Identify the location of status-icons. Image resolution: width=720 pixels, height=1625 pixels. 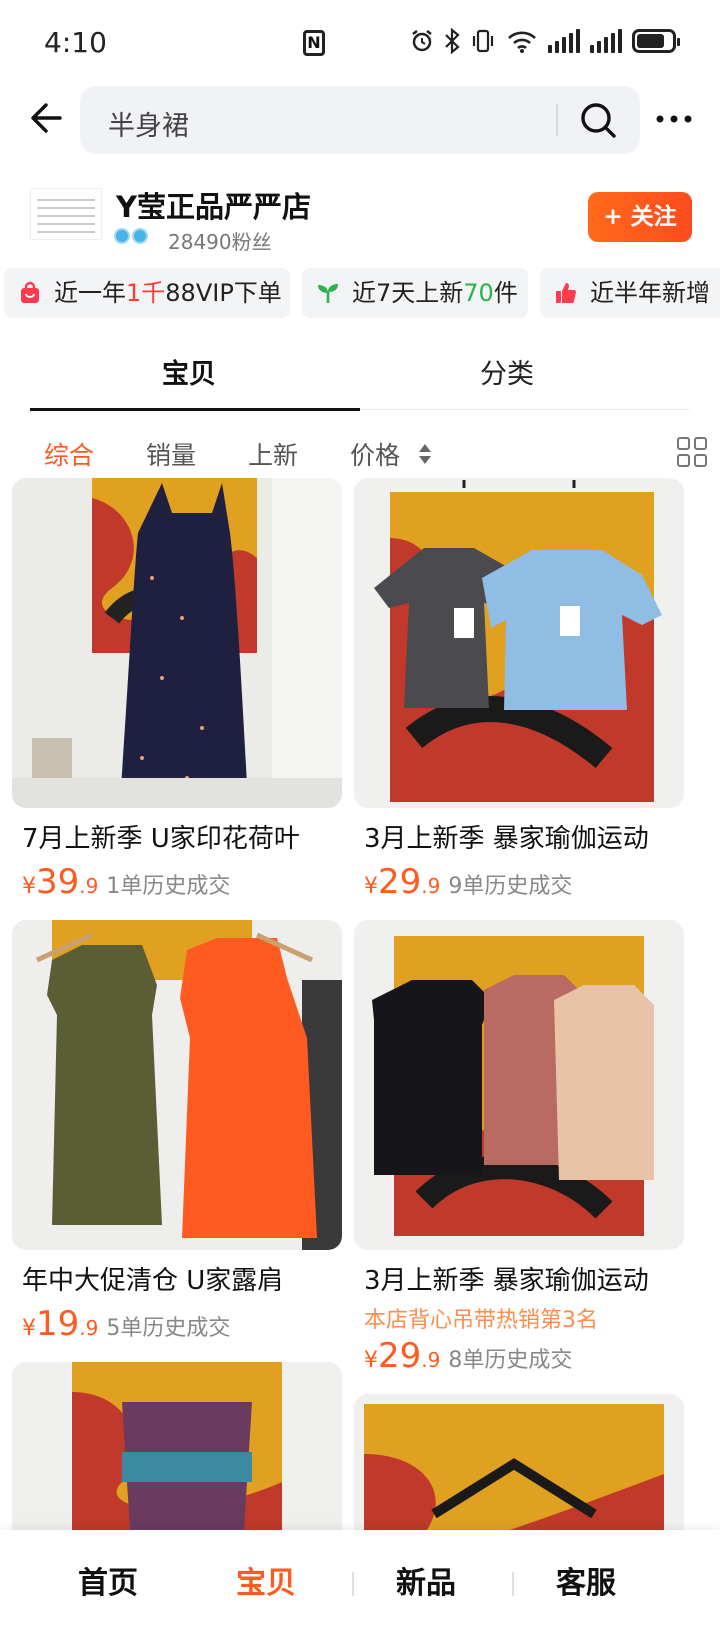
(545, 41).